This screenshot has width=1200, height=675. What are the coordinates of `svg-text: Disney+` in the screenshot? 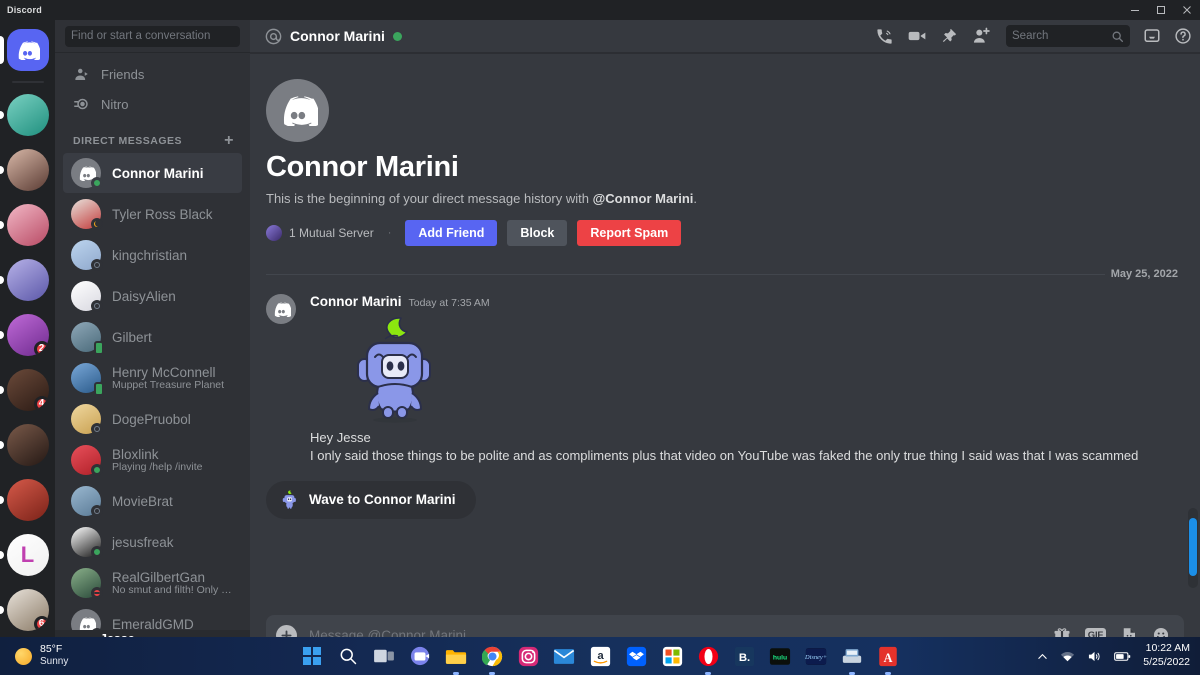 It's located at (816, 657).